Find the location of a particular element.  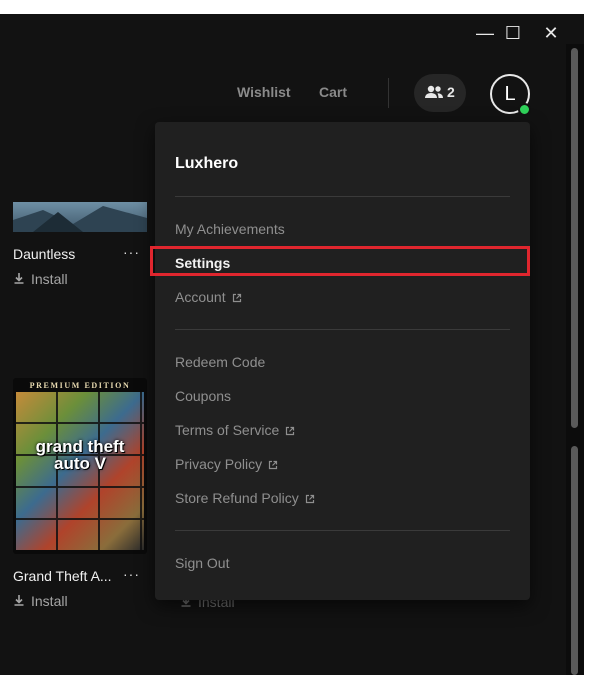

friends-button: 2 is located at coordinates (440, 93).